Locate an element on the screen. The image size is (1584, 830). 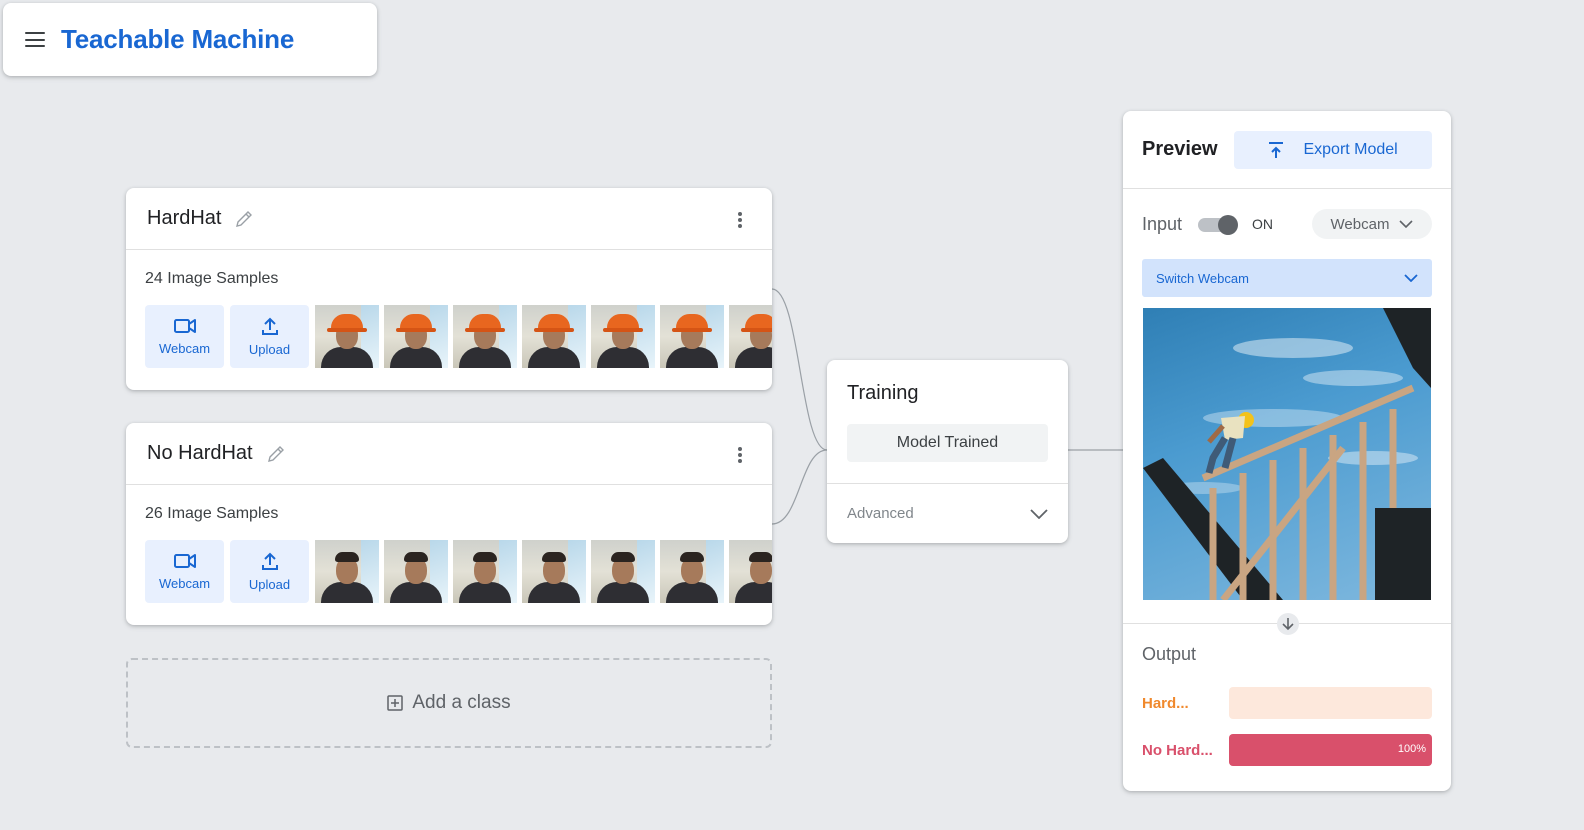
advanced-toggle: Advanced is located at coordinates (947, 513).